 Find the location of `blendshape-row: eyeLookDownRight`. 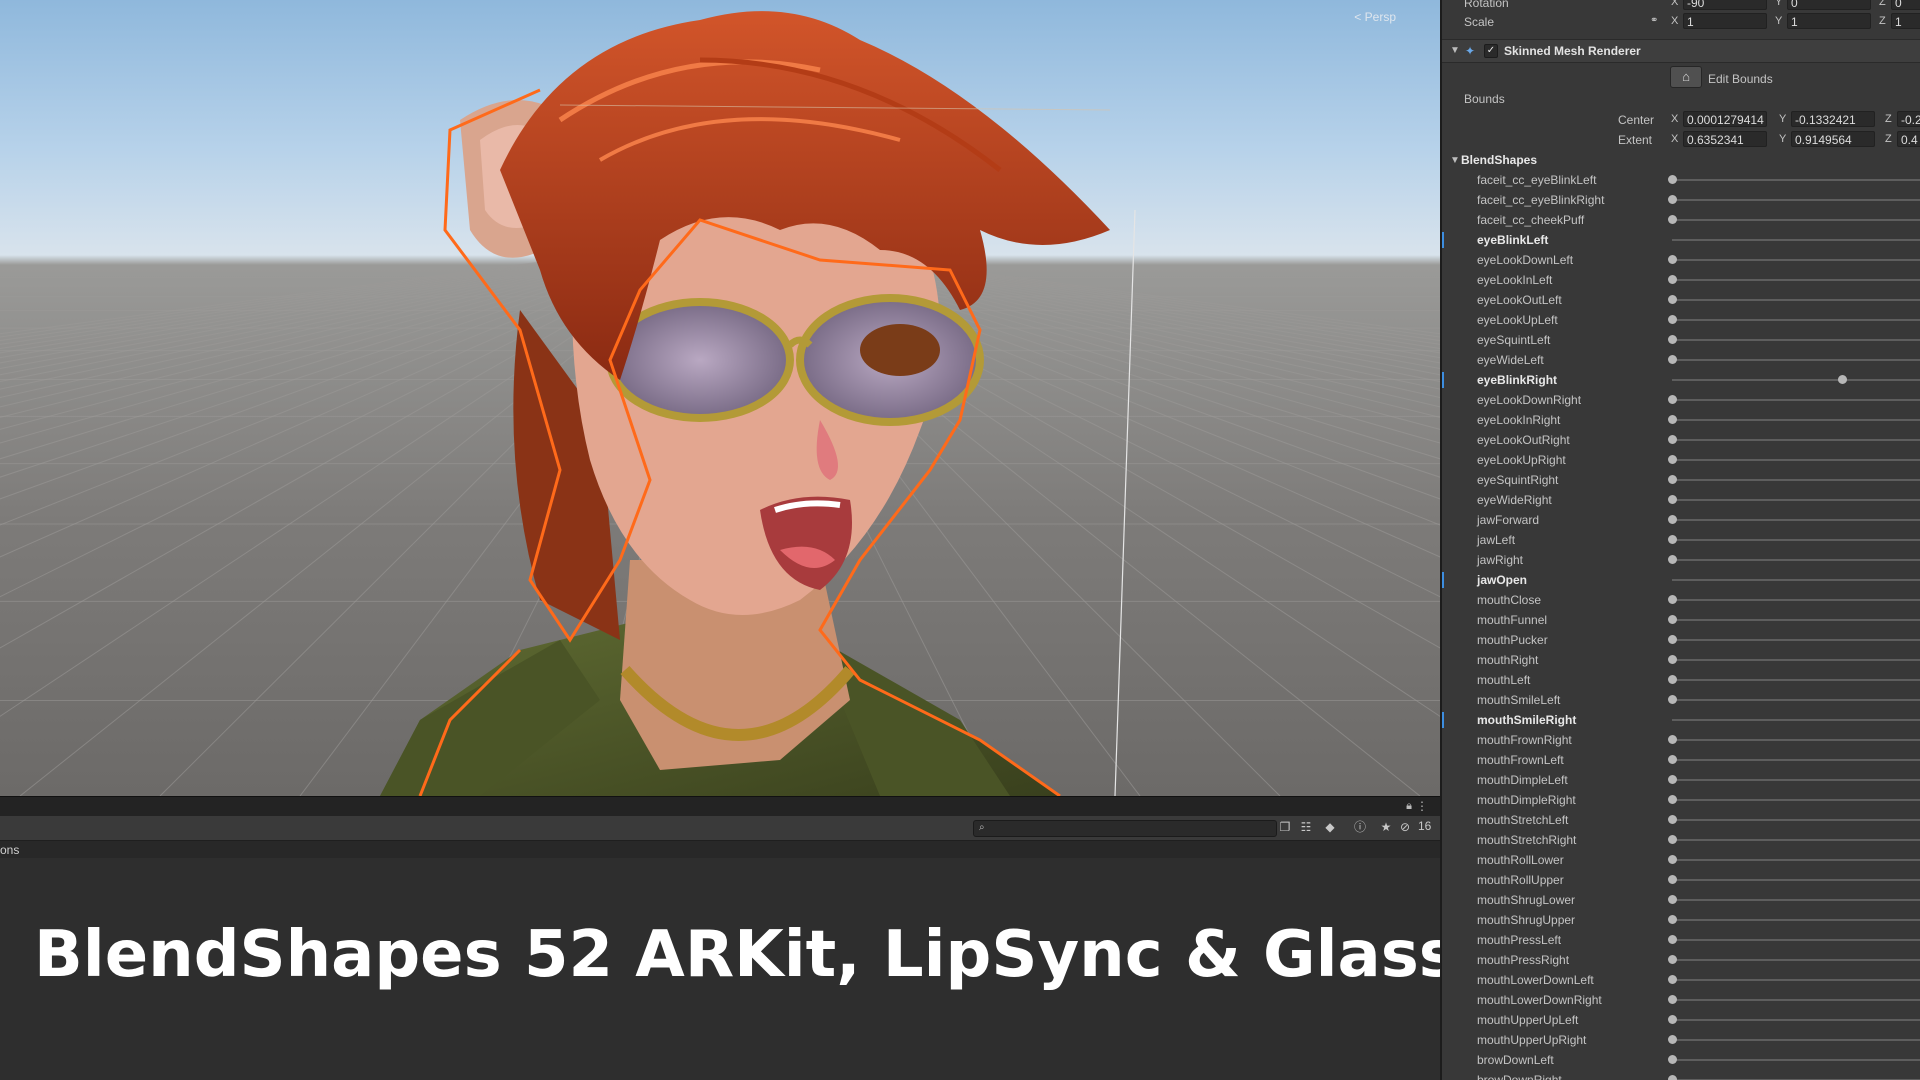

blendshape-row: eyeLookDownRight is located at coordinates (1681, 400).